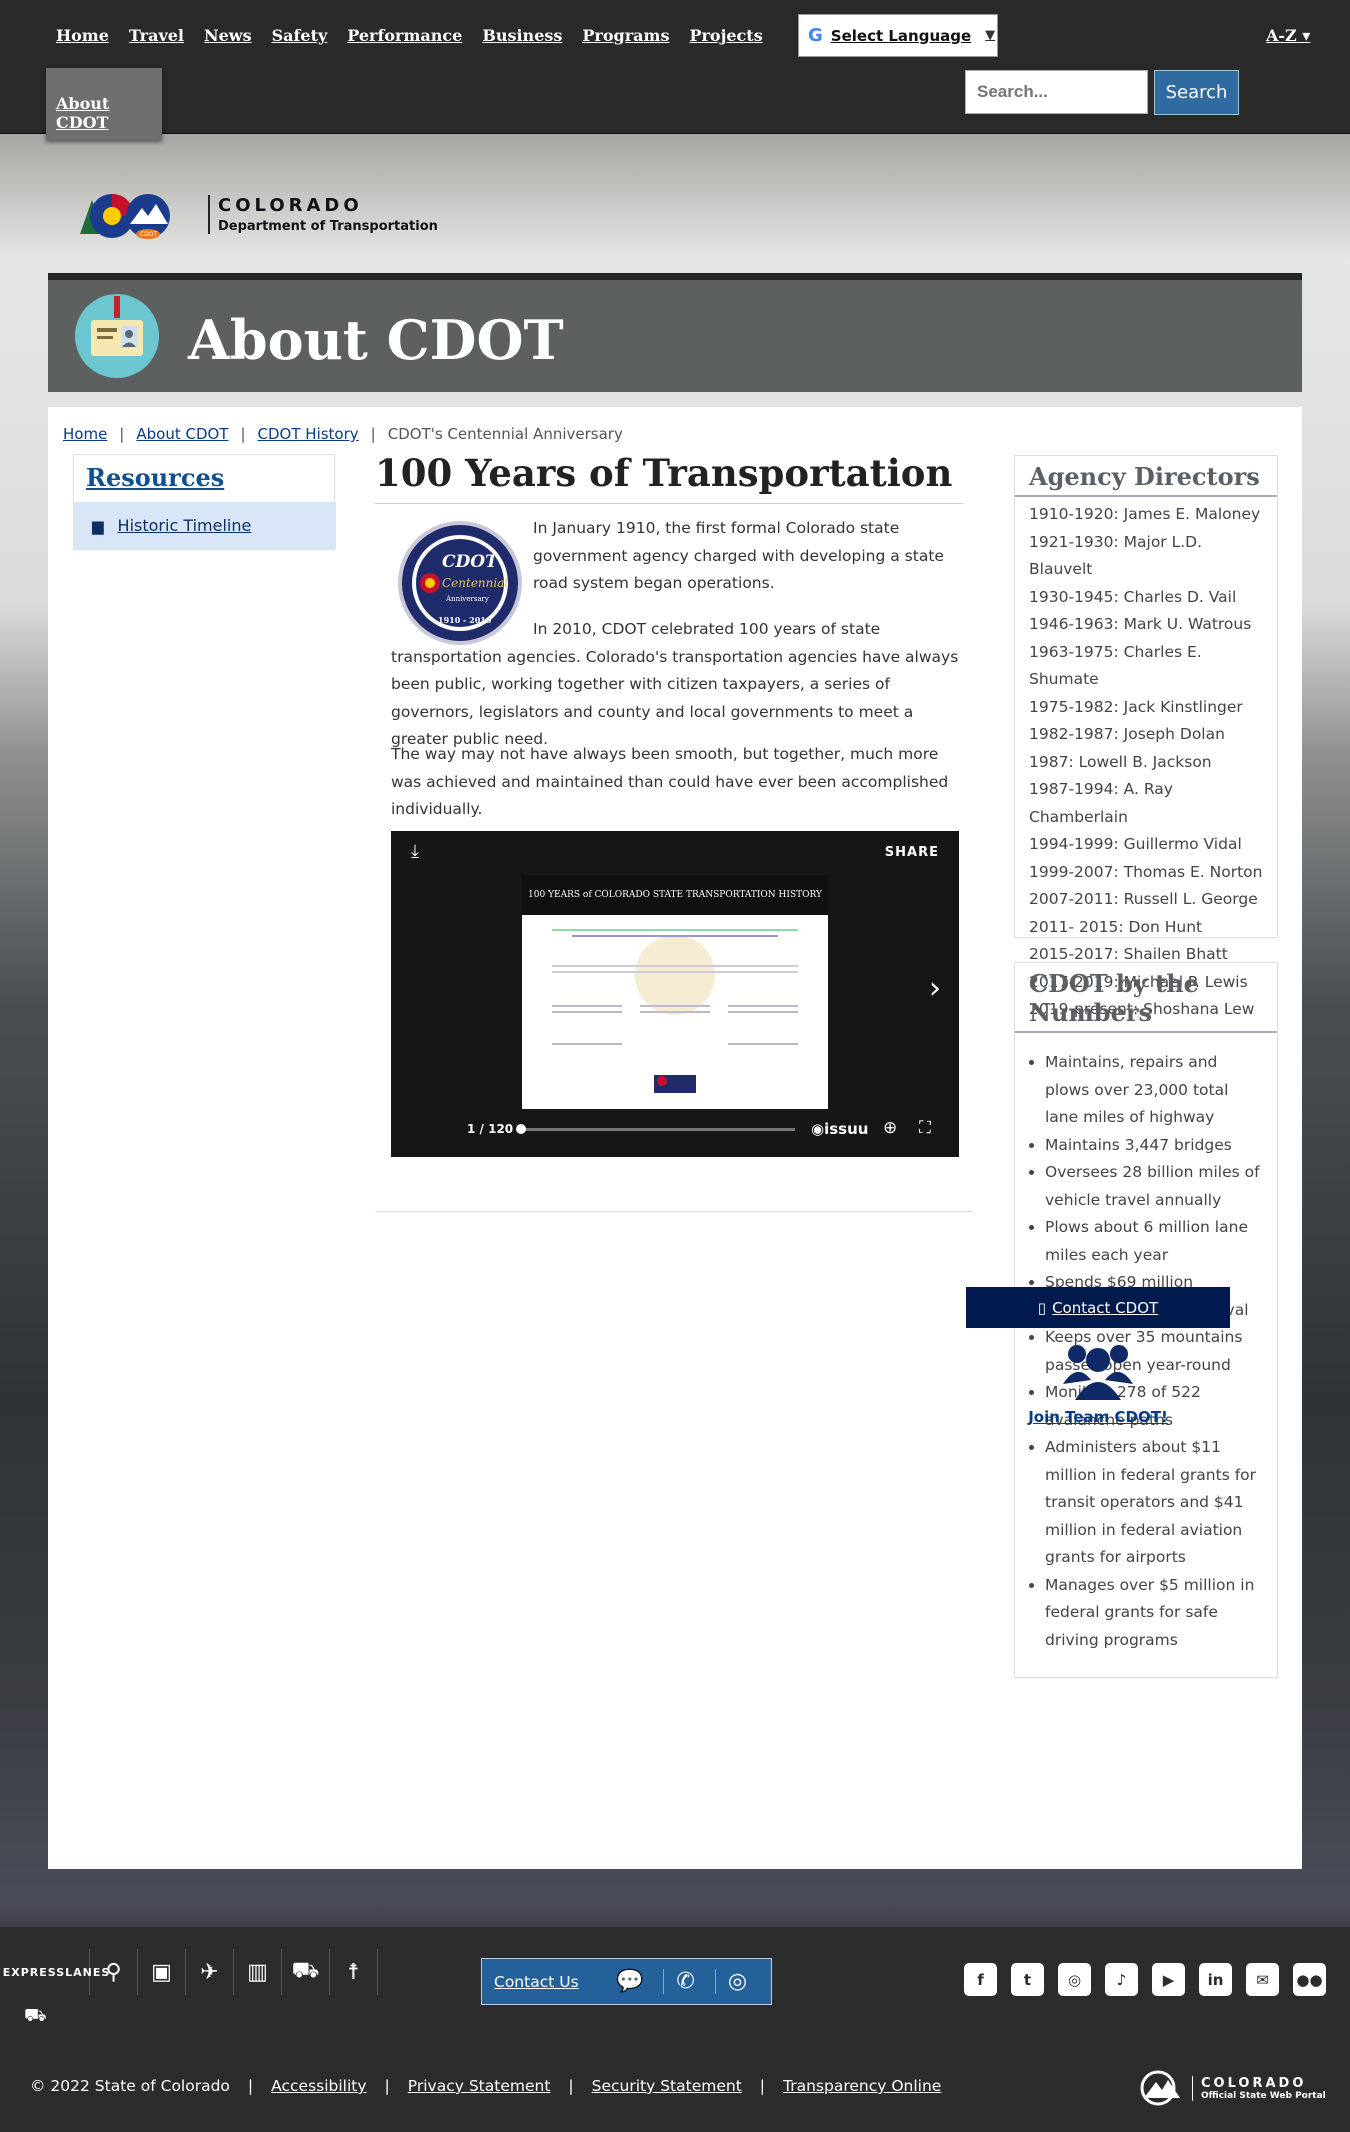  Describe the element at coordinates (300, 35) in the screenshot. I see `nav-safety: Safety` at that location.